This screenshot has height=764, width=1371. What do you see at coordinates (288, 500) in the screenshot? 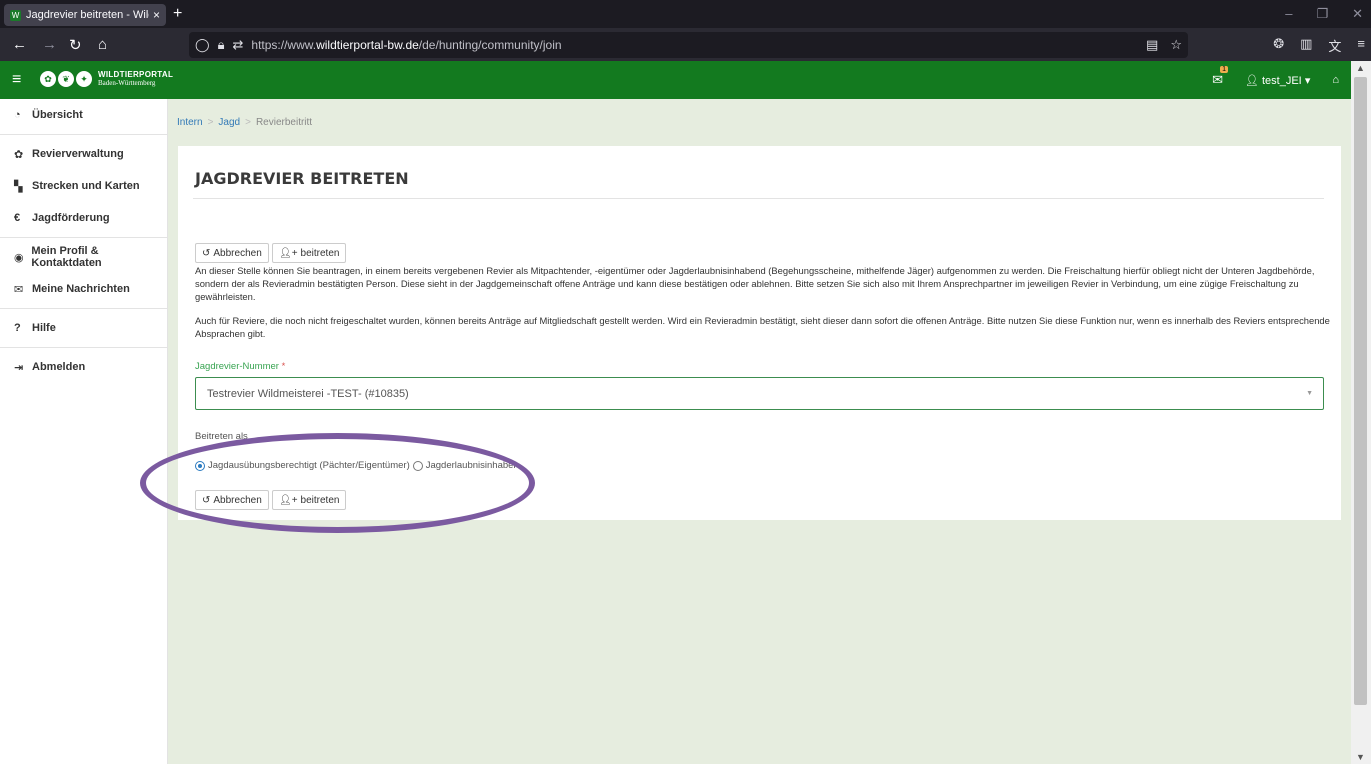
I see `user-plus-icon: 👤︎+` at bounding box center [288, 500].